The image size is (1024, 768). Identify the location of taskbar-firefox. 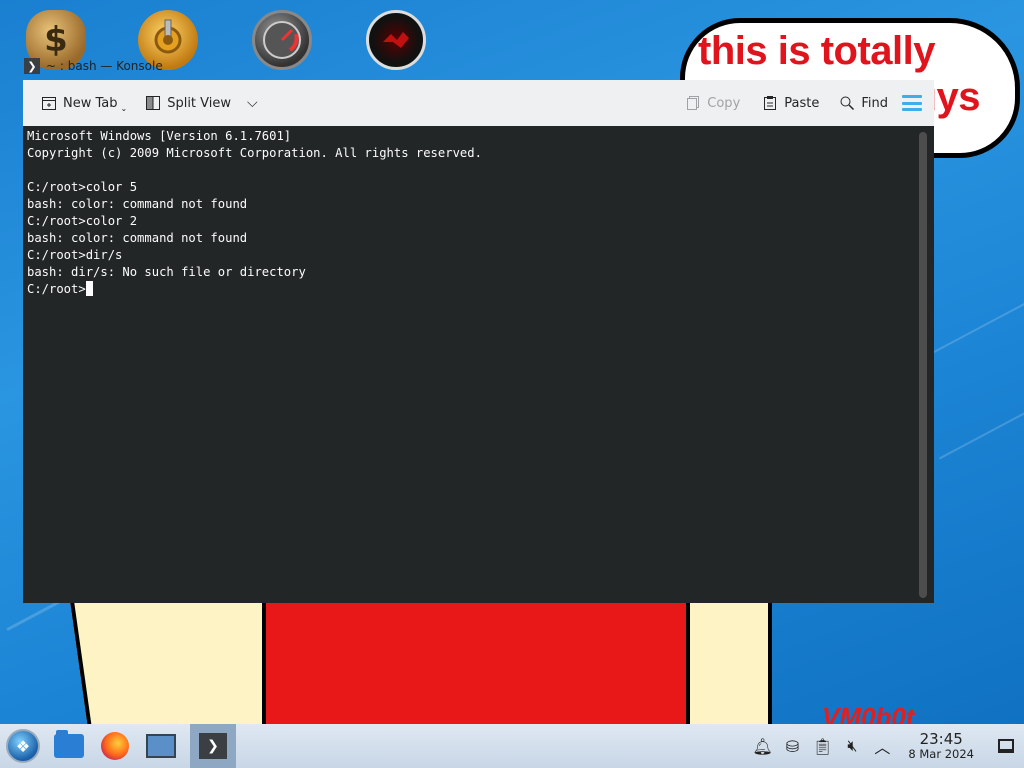
(115, 746).